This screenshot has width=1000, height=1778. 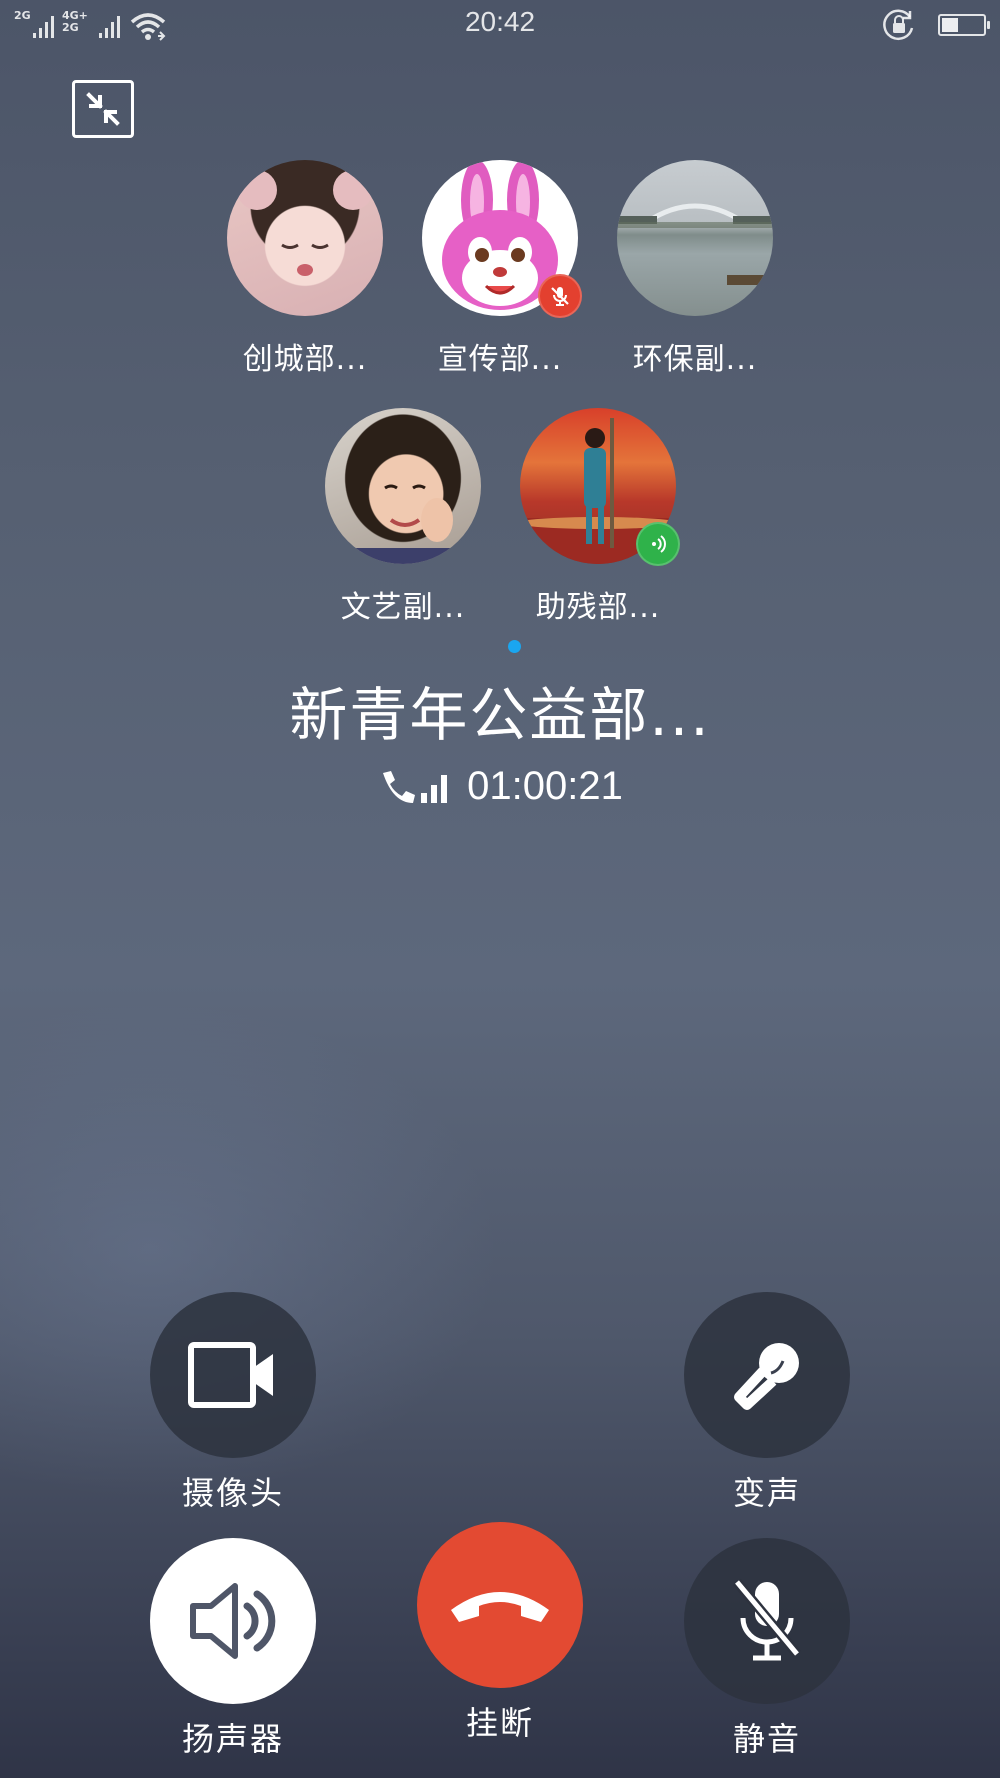 I want to click on hang-up-phone-icon, so click(x=500, y=1607).